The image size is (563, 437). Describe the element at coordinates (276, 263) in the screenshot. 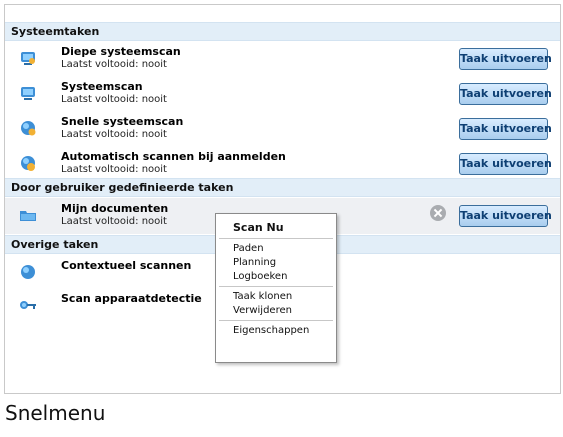

I see `menu-item-schedule: Planning` at that location.